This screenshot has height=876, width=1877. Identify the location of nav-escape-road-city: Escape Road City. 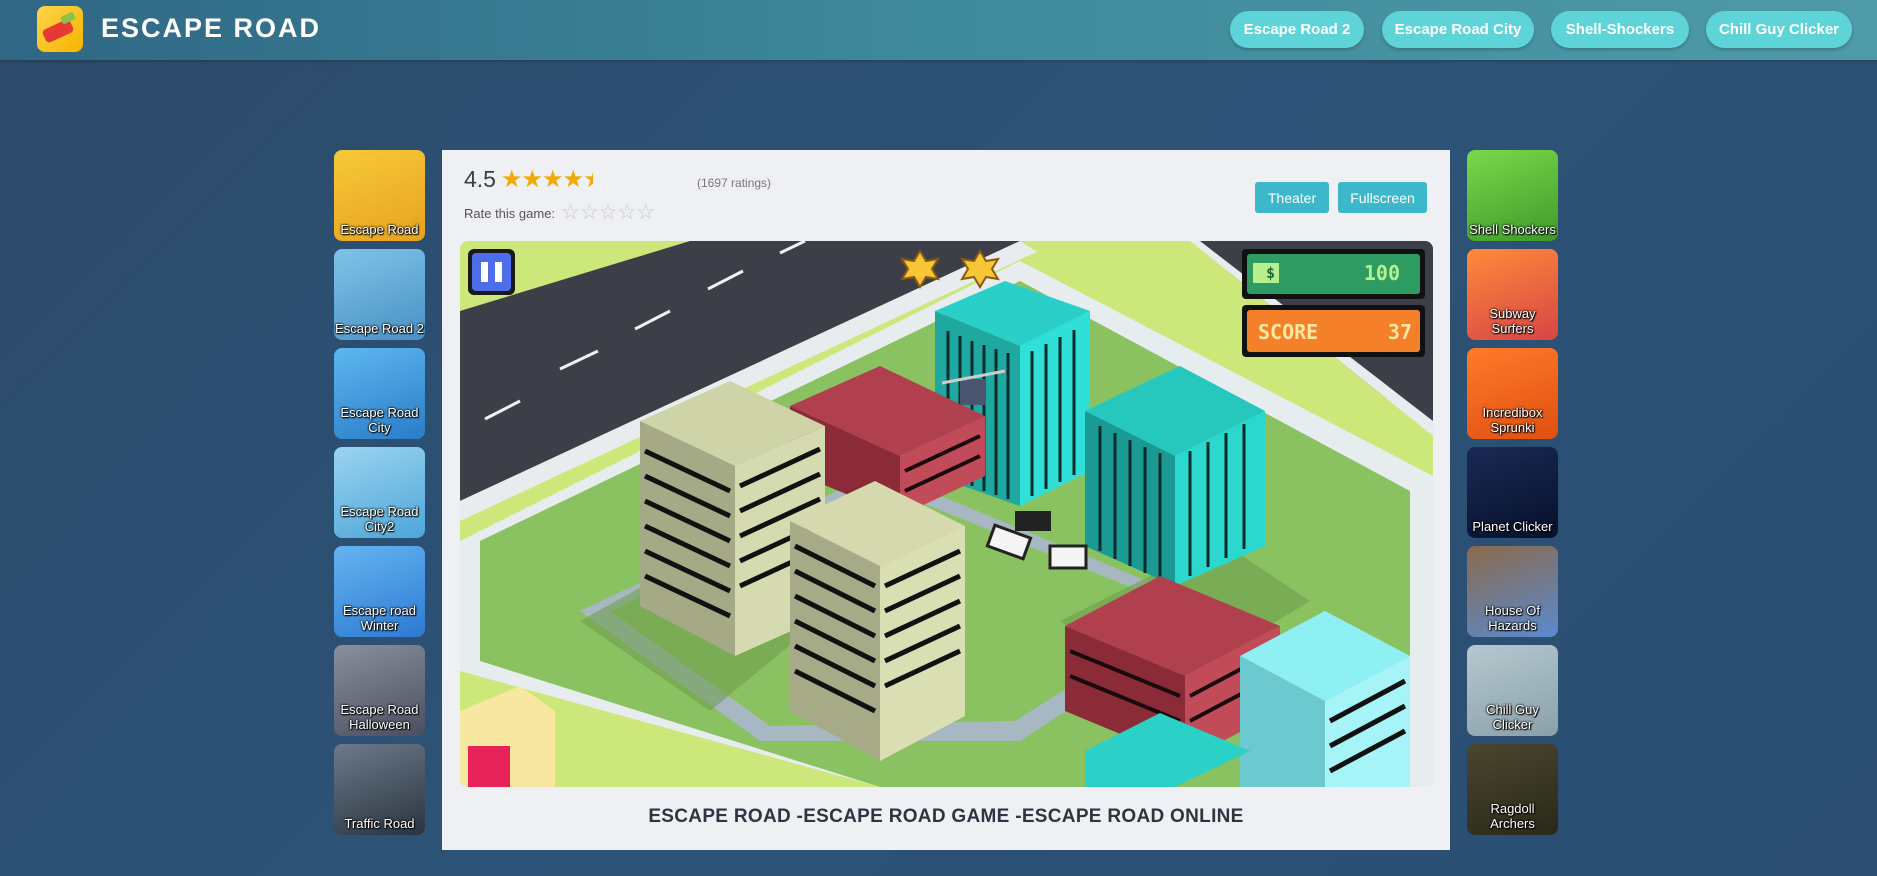
(1458, 29).